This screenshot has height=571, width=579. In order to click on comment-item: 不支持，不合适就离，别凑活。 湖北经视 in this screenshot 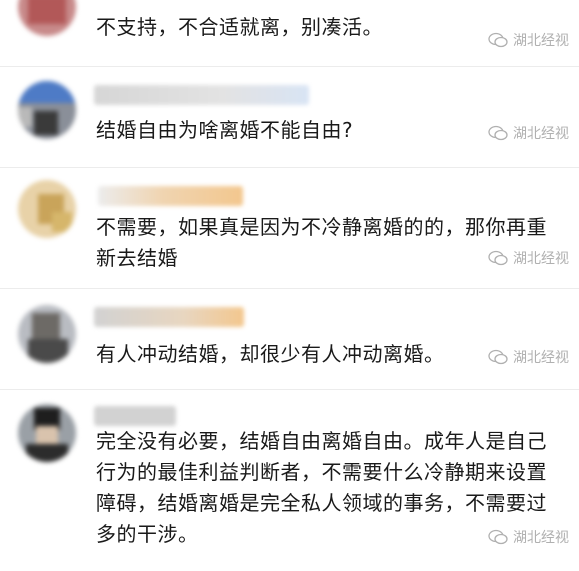, I will do `click(289, 33)`.